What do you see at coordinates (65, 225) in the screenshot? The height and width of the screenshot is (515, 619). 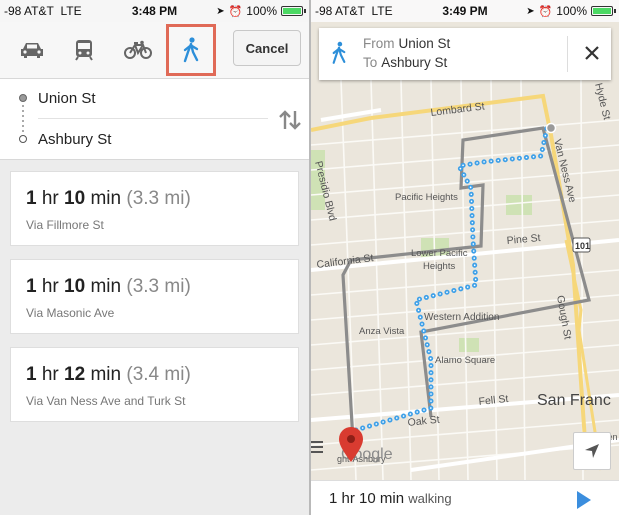 I see `route-via: Via Fillmore St` at bounding box center [65, 225].